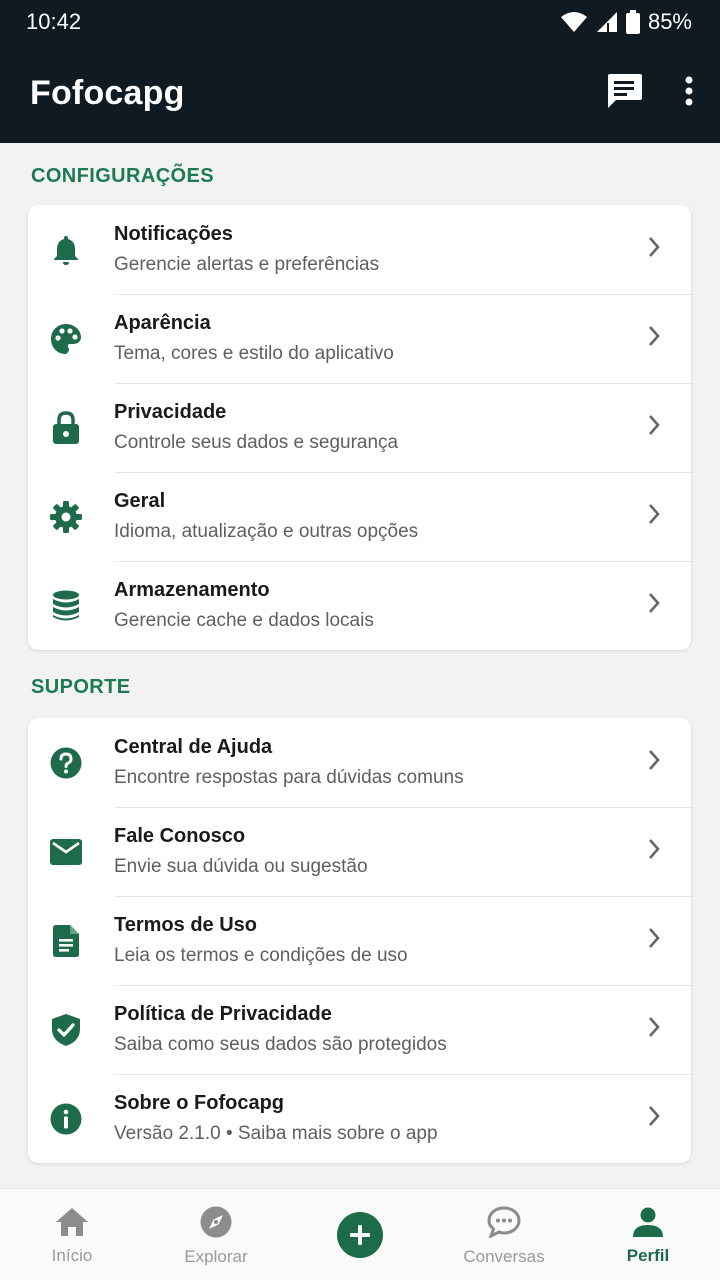  What do you see at coordinates (66, 1119) in the screenshot?
I see `info-icon` at bounding box center [66, 1119].